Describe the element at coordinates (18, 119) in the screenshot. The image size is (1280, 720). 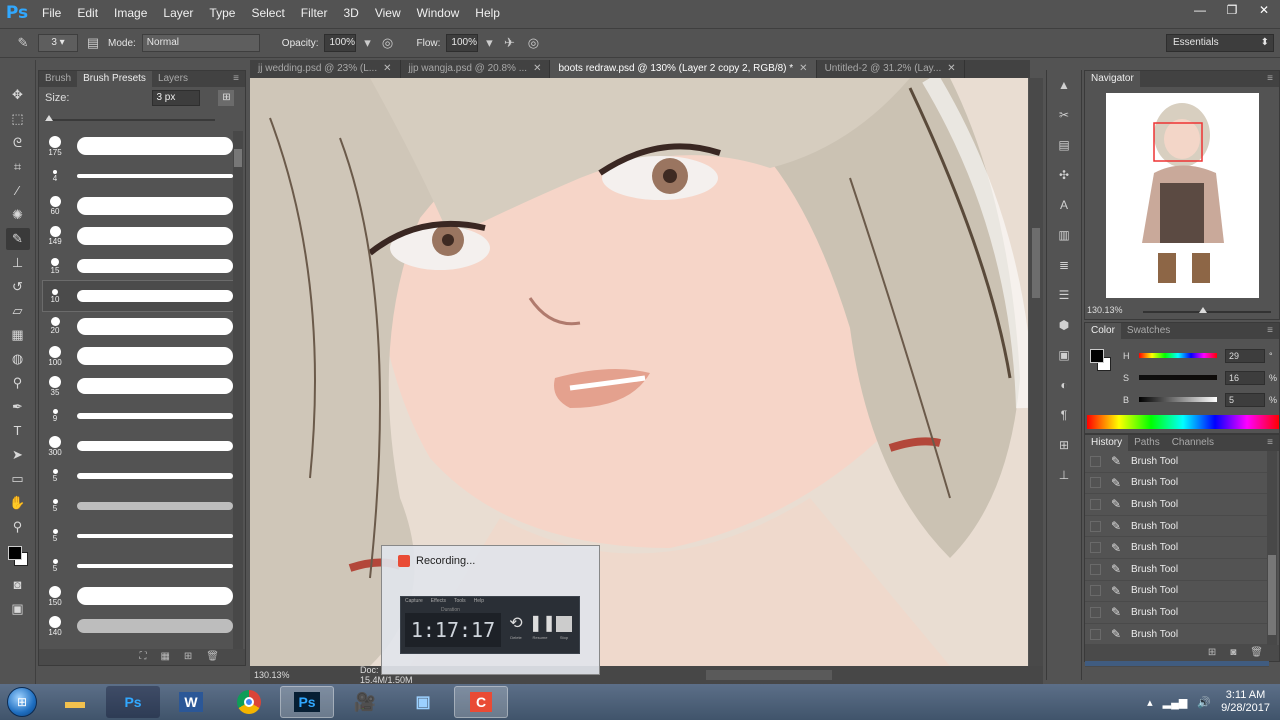
I see `marquee-tool-icon: ⬚` at that location.